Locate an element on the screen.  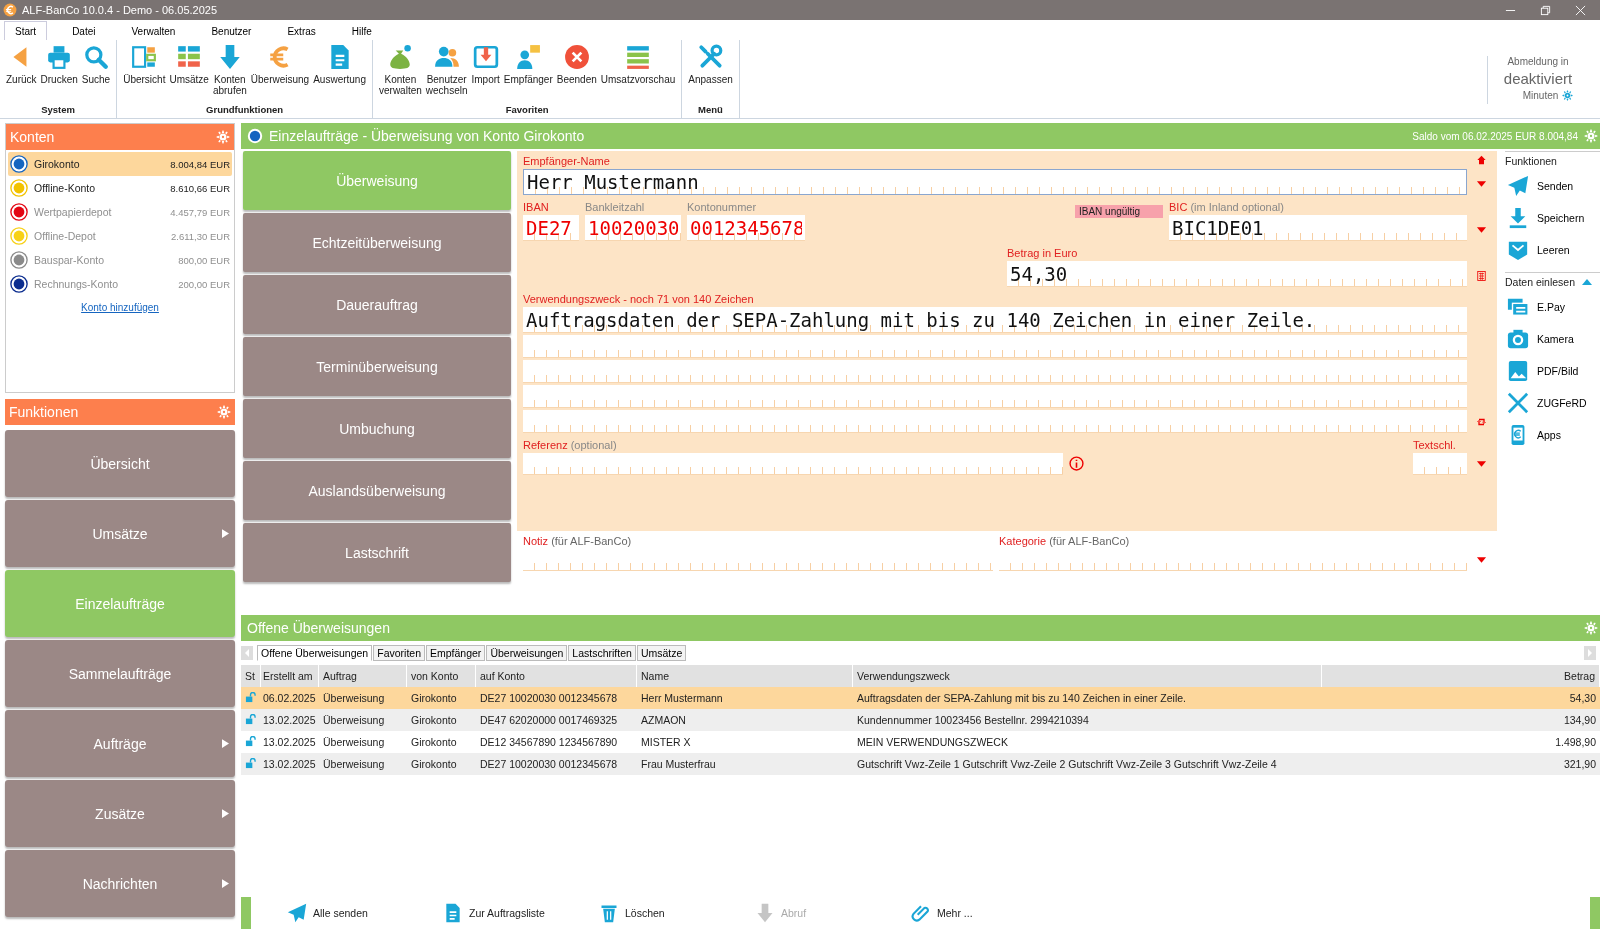
side-action-button: Senden is located at coordinates (1552, 186).